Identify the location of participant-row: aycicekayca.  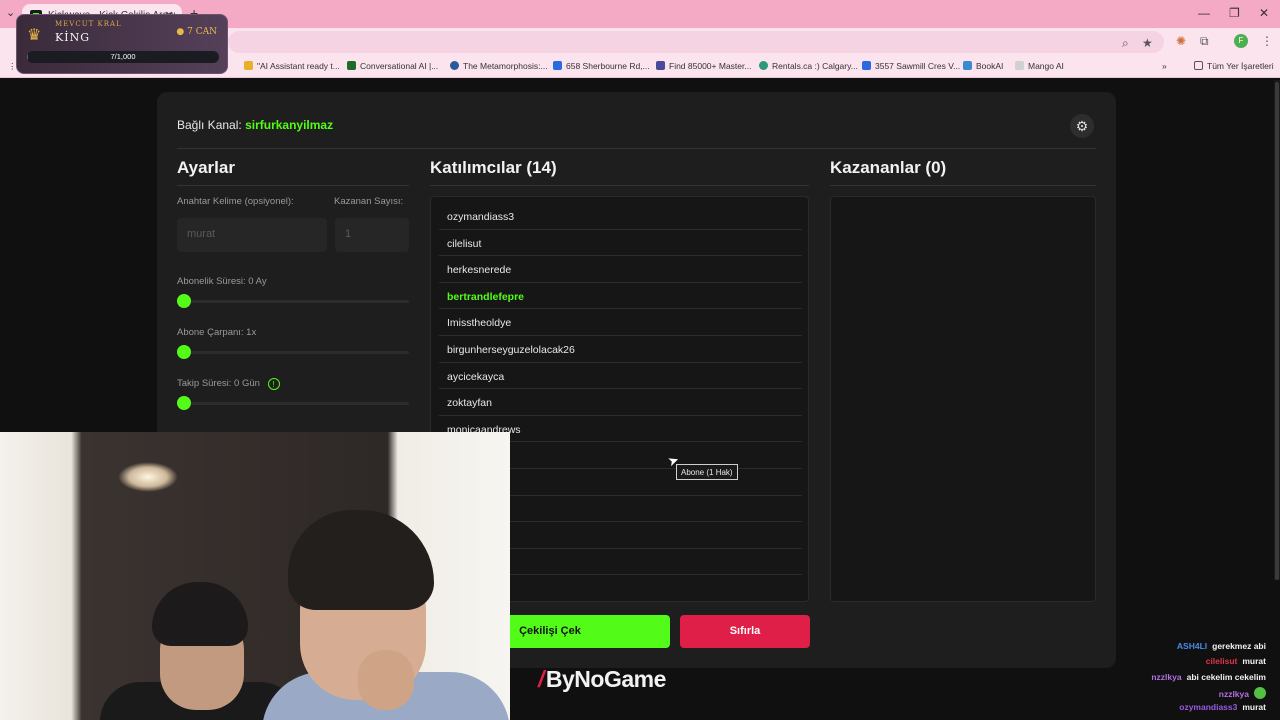
(620, 376).